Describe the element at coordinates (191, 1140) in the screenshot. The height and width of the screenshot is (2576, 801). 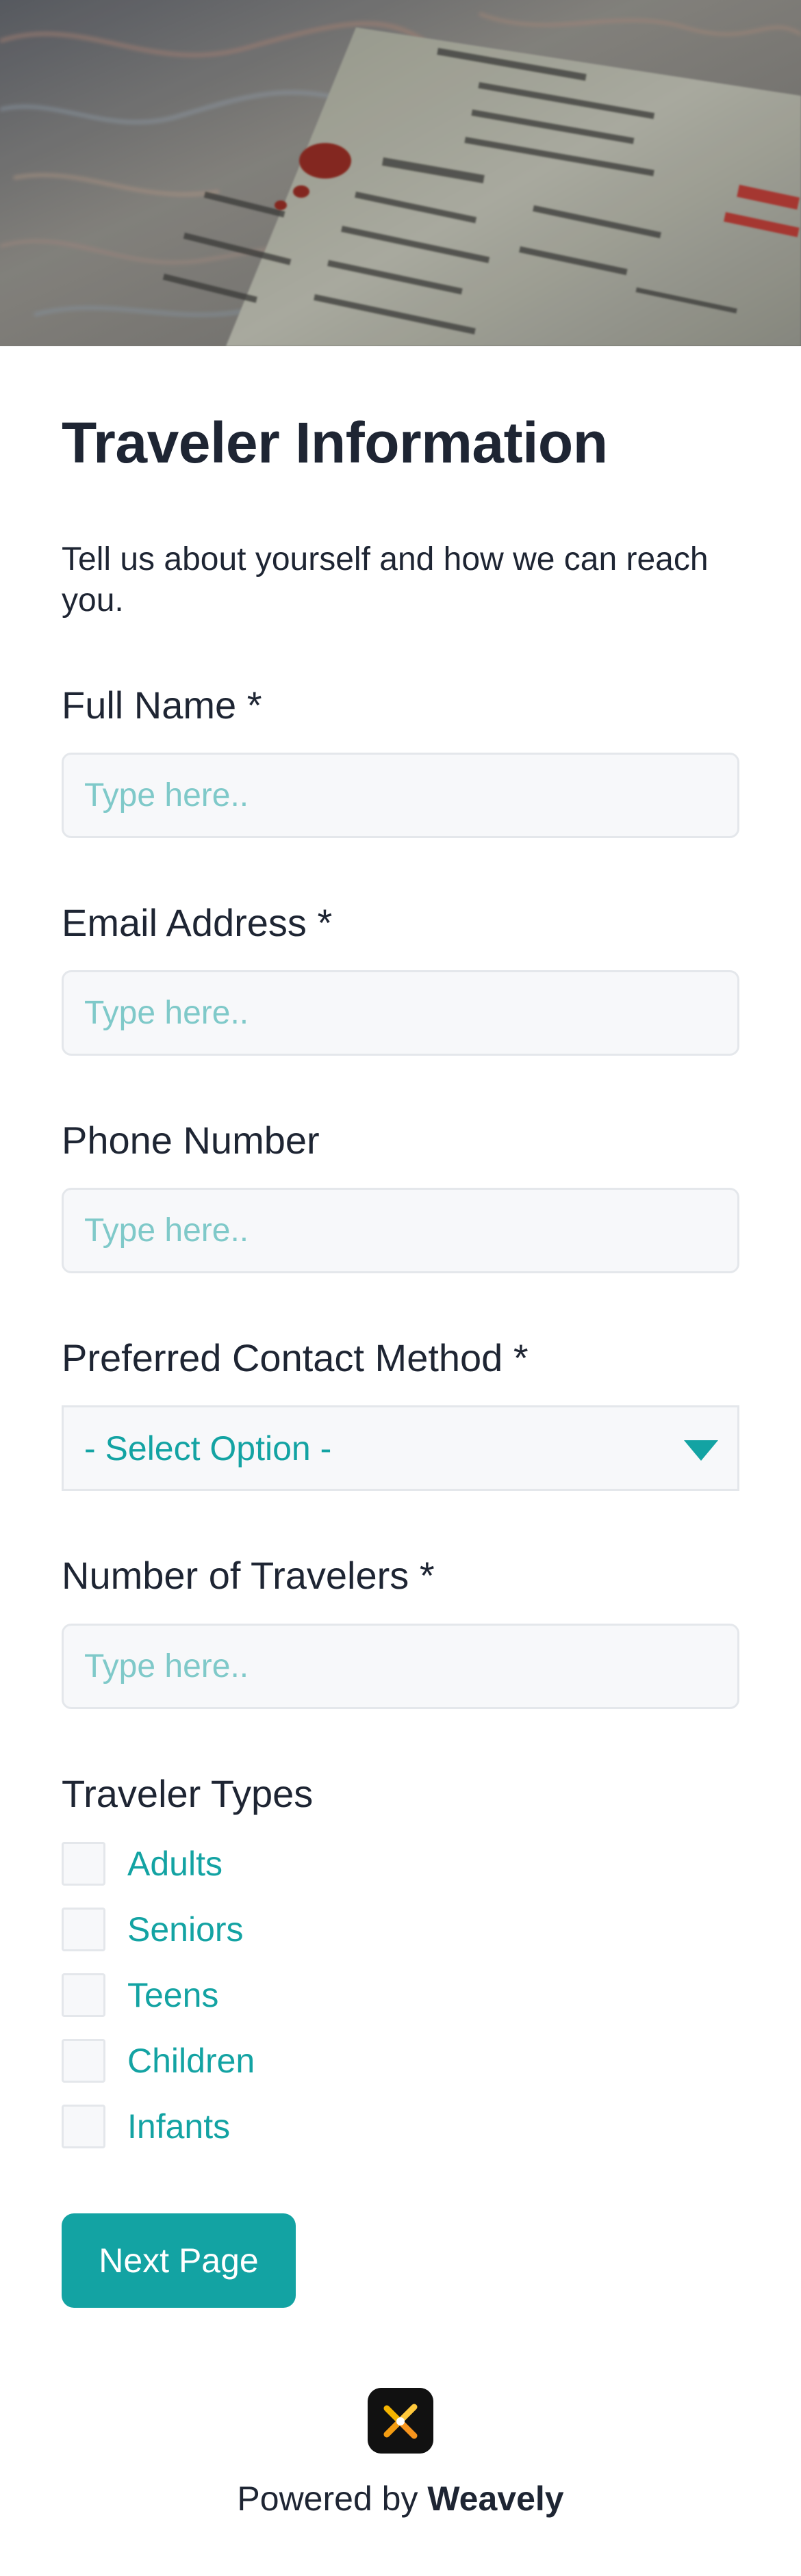
I see `phone-label: Phone Number` at that location.